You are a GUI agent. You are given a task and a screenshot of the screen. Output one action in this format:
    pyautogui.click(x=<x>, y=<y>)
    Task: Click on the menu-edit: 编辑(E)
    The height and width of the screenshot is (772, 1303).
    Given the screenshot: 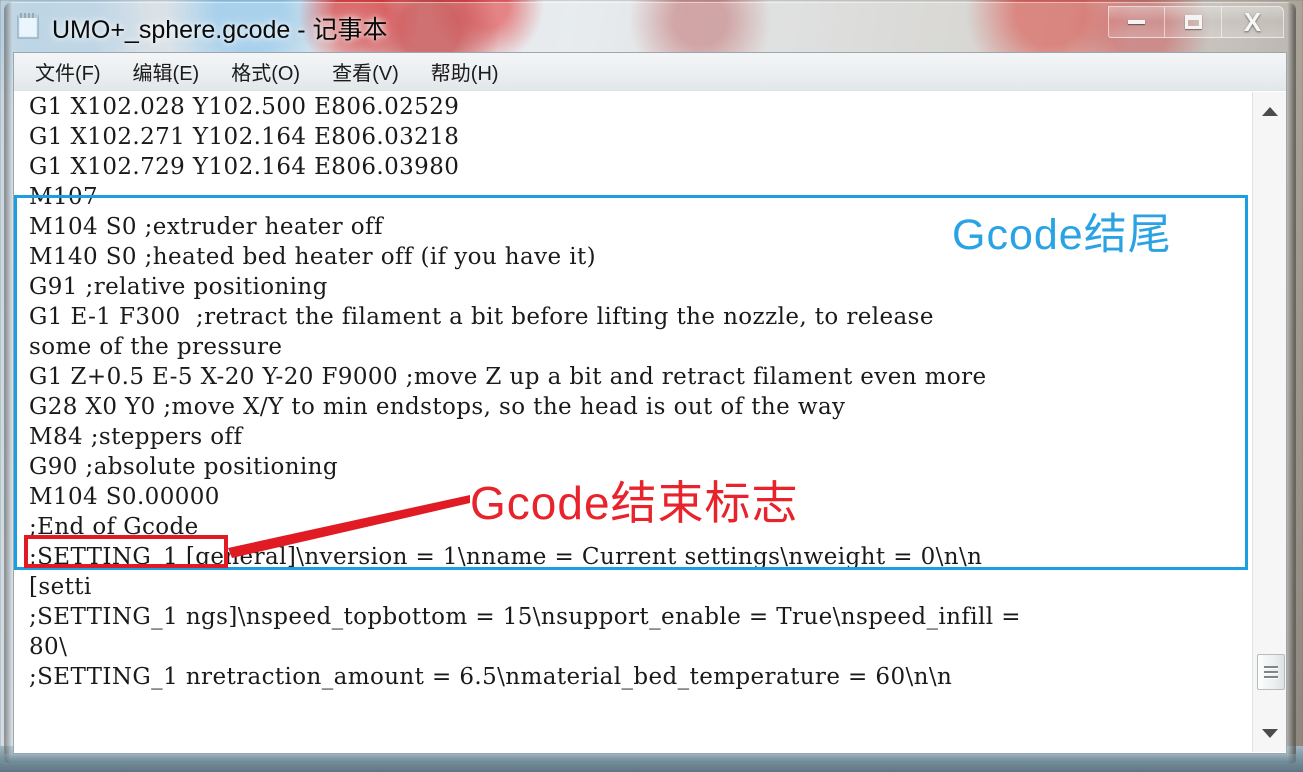 What is the action you would take?
    pyautogui.click(x=166, y=71)
    